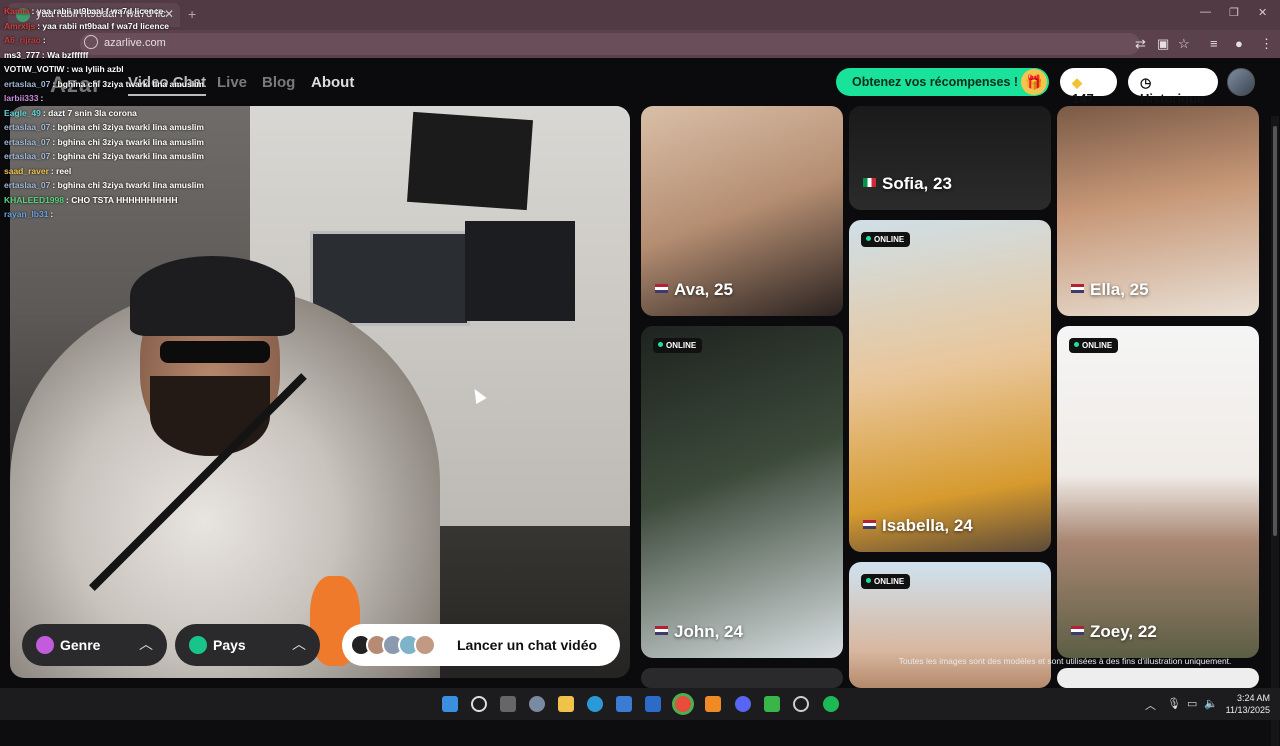  Describe the element at coordinates (1262, 12) in the screenshot. I see `window-close-icon: ✕` at that location.